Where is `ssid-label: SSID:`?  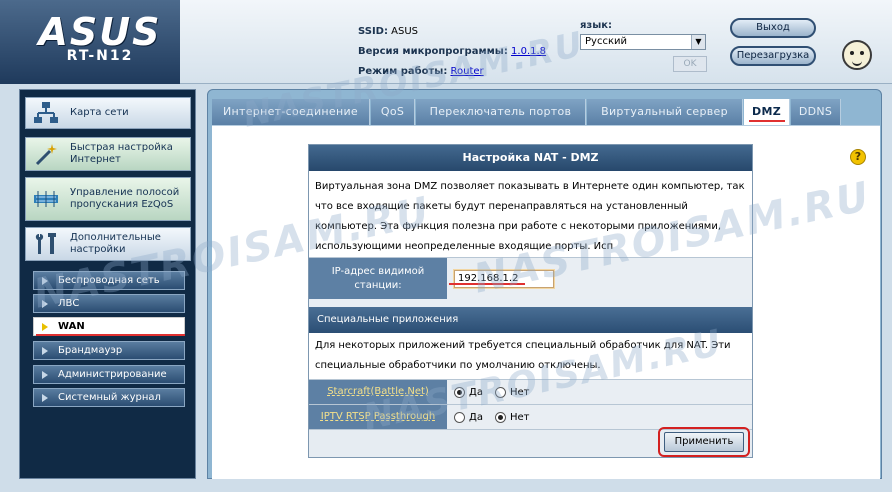 ssid-label: SSID: is located at coordinates (373, 31).